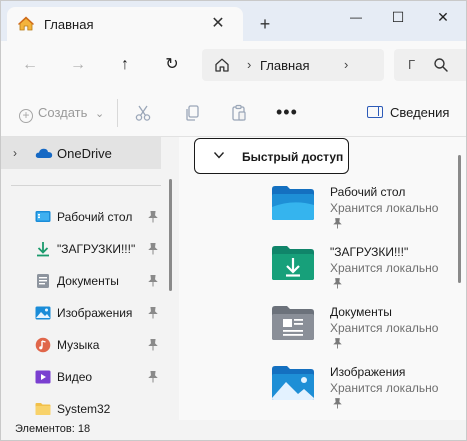 The height and width of the screenshot is (441, 467). Describe the element at coordinates (125, 24) in the screenshot. I see `tab-home: Главная ✕` at that location.